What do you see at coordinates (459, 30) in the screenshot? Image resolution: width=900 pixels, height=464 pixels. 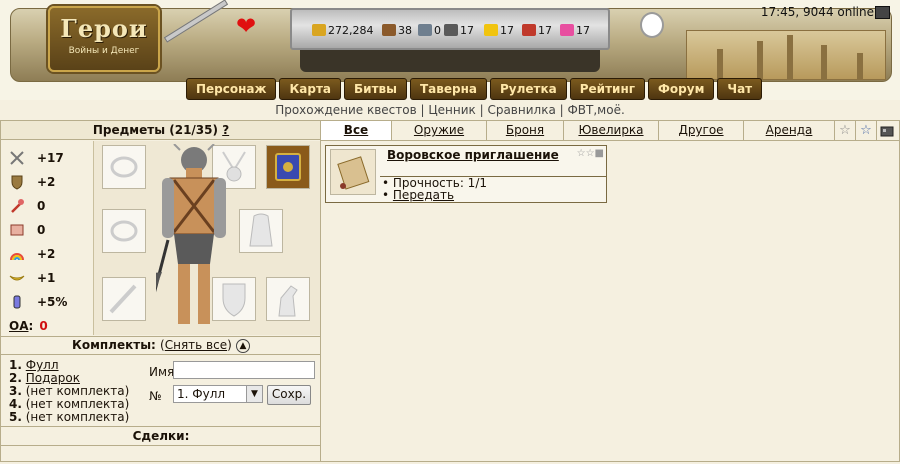 I see `resource-mercury: 17` at bounding box center [459, 30].